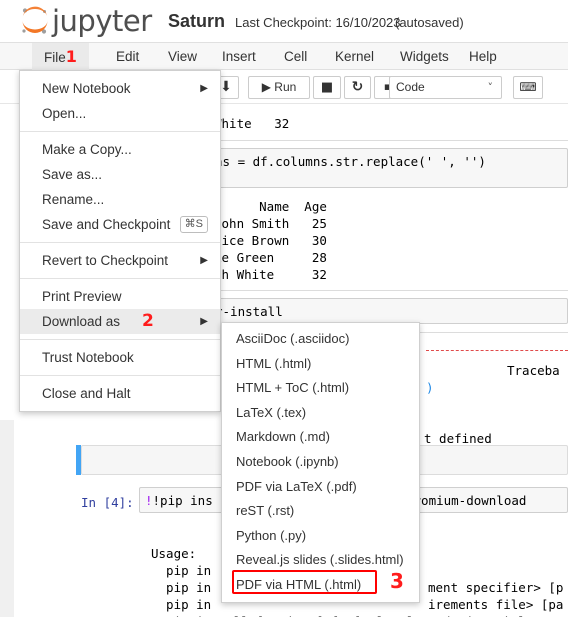  I want to click on play-icon: ▶, so click(266, 87).